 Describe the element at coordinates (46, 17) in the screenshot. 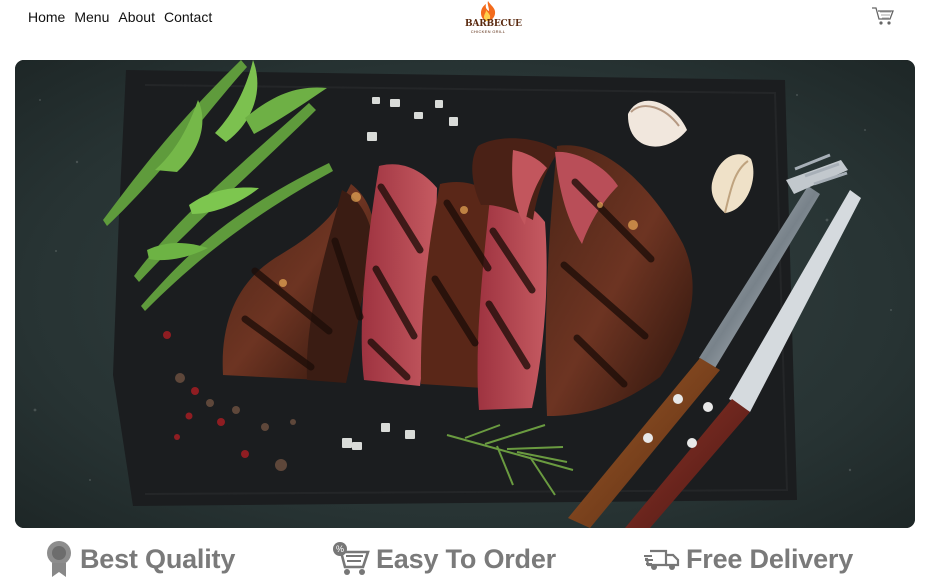

I see `nav-home: Home` at that location.